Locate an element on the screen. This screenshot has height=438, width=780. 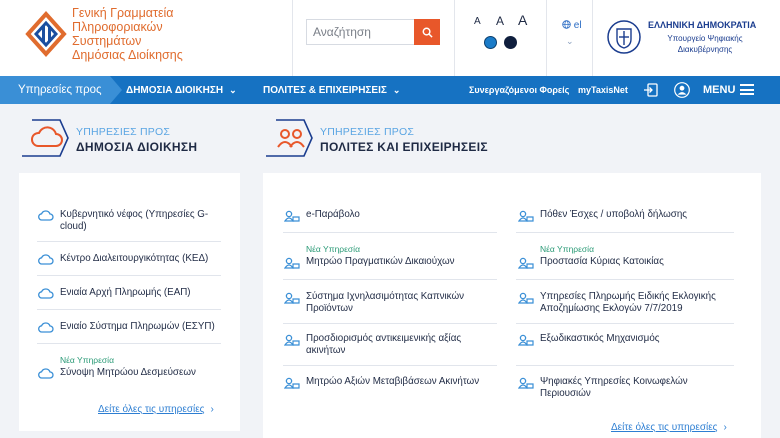
service-link: Ψηφιακές Υπηρεσίες Κοινωφελών Περιουσιών is located at coordinates (630, 389).